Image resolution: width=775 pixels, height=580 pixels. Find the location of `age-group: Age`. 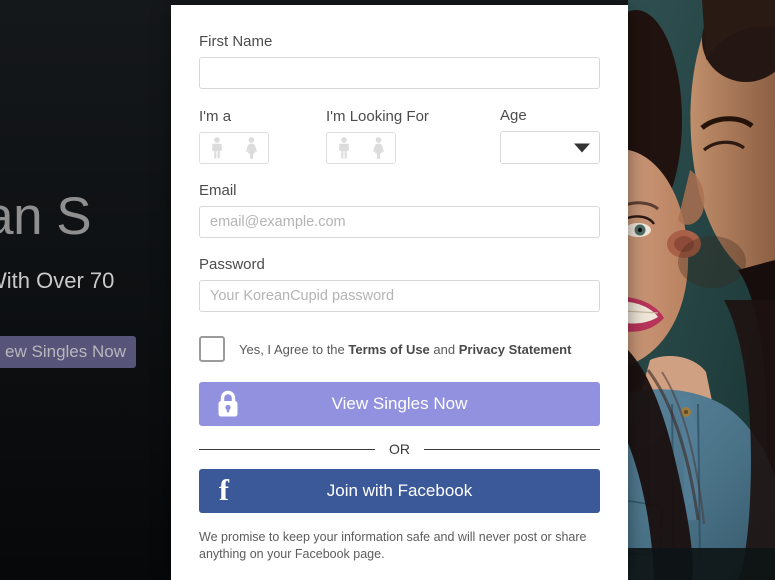

age-group: Age is located at coordinates (550, 135).